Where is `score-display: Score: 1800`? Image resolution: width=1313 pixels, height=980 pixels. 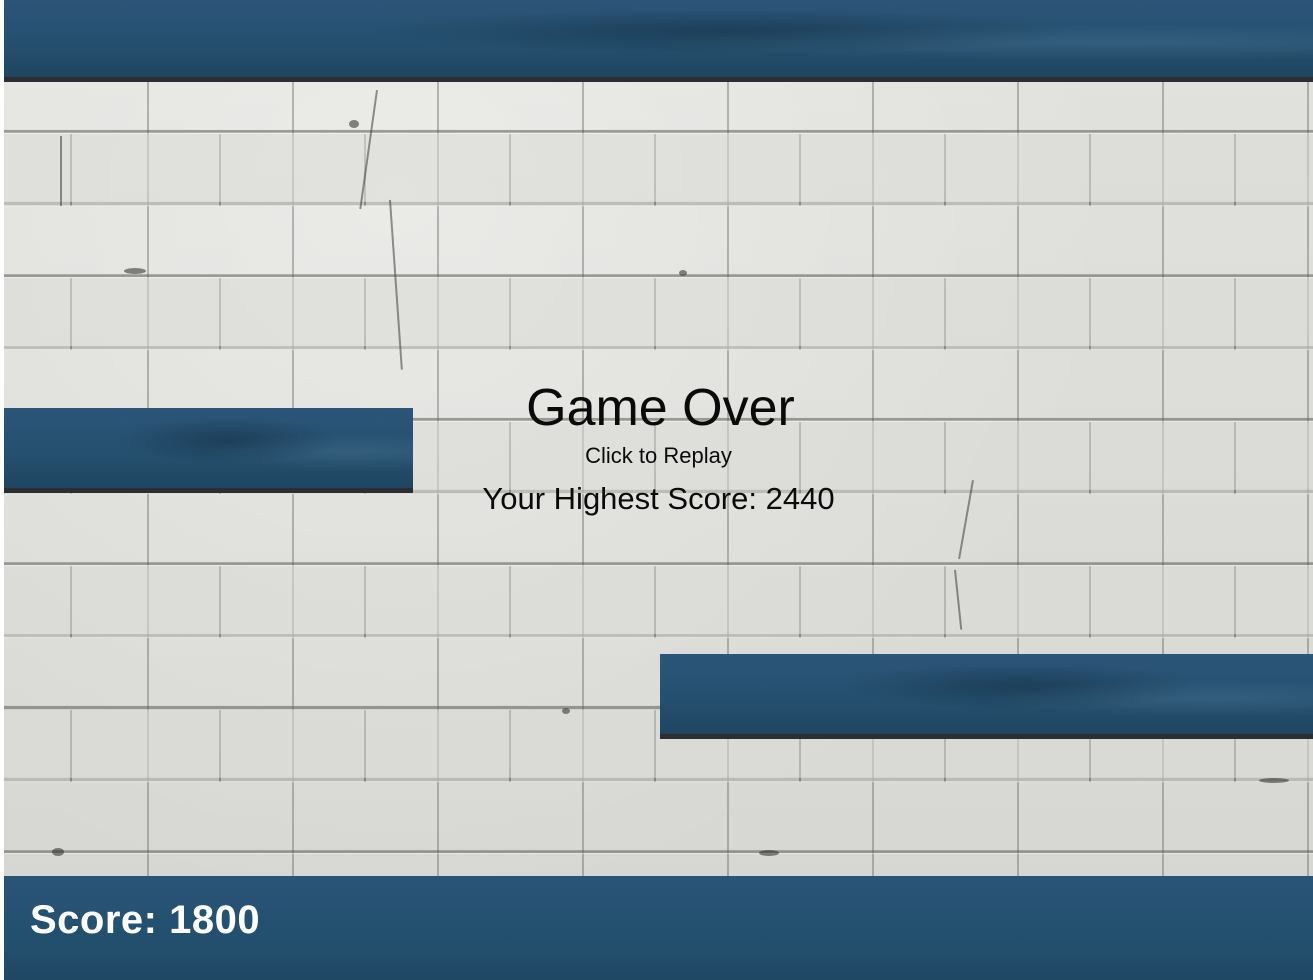
score-display: Score: 1800 is located at coordinates (145, 920).